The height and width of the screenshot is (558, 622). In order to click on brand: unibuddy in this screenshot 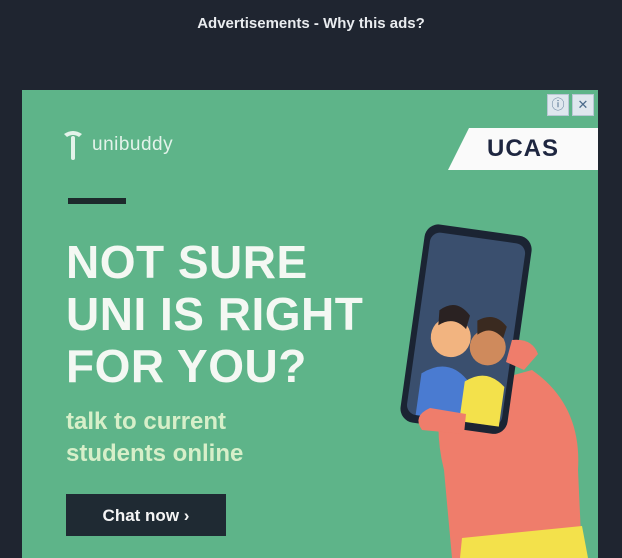, I will do `click(117, 145)`.